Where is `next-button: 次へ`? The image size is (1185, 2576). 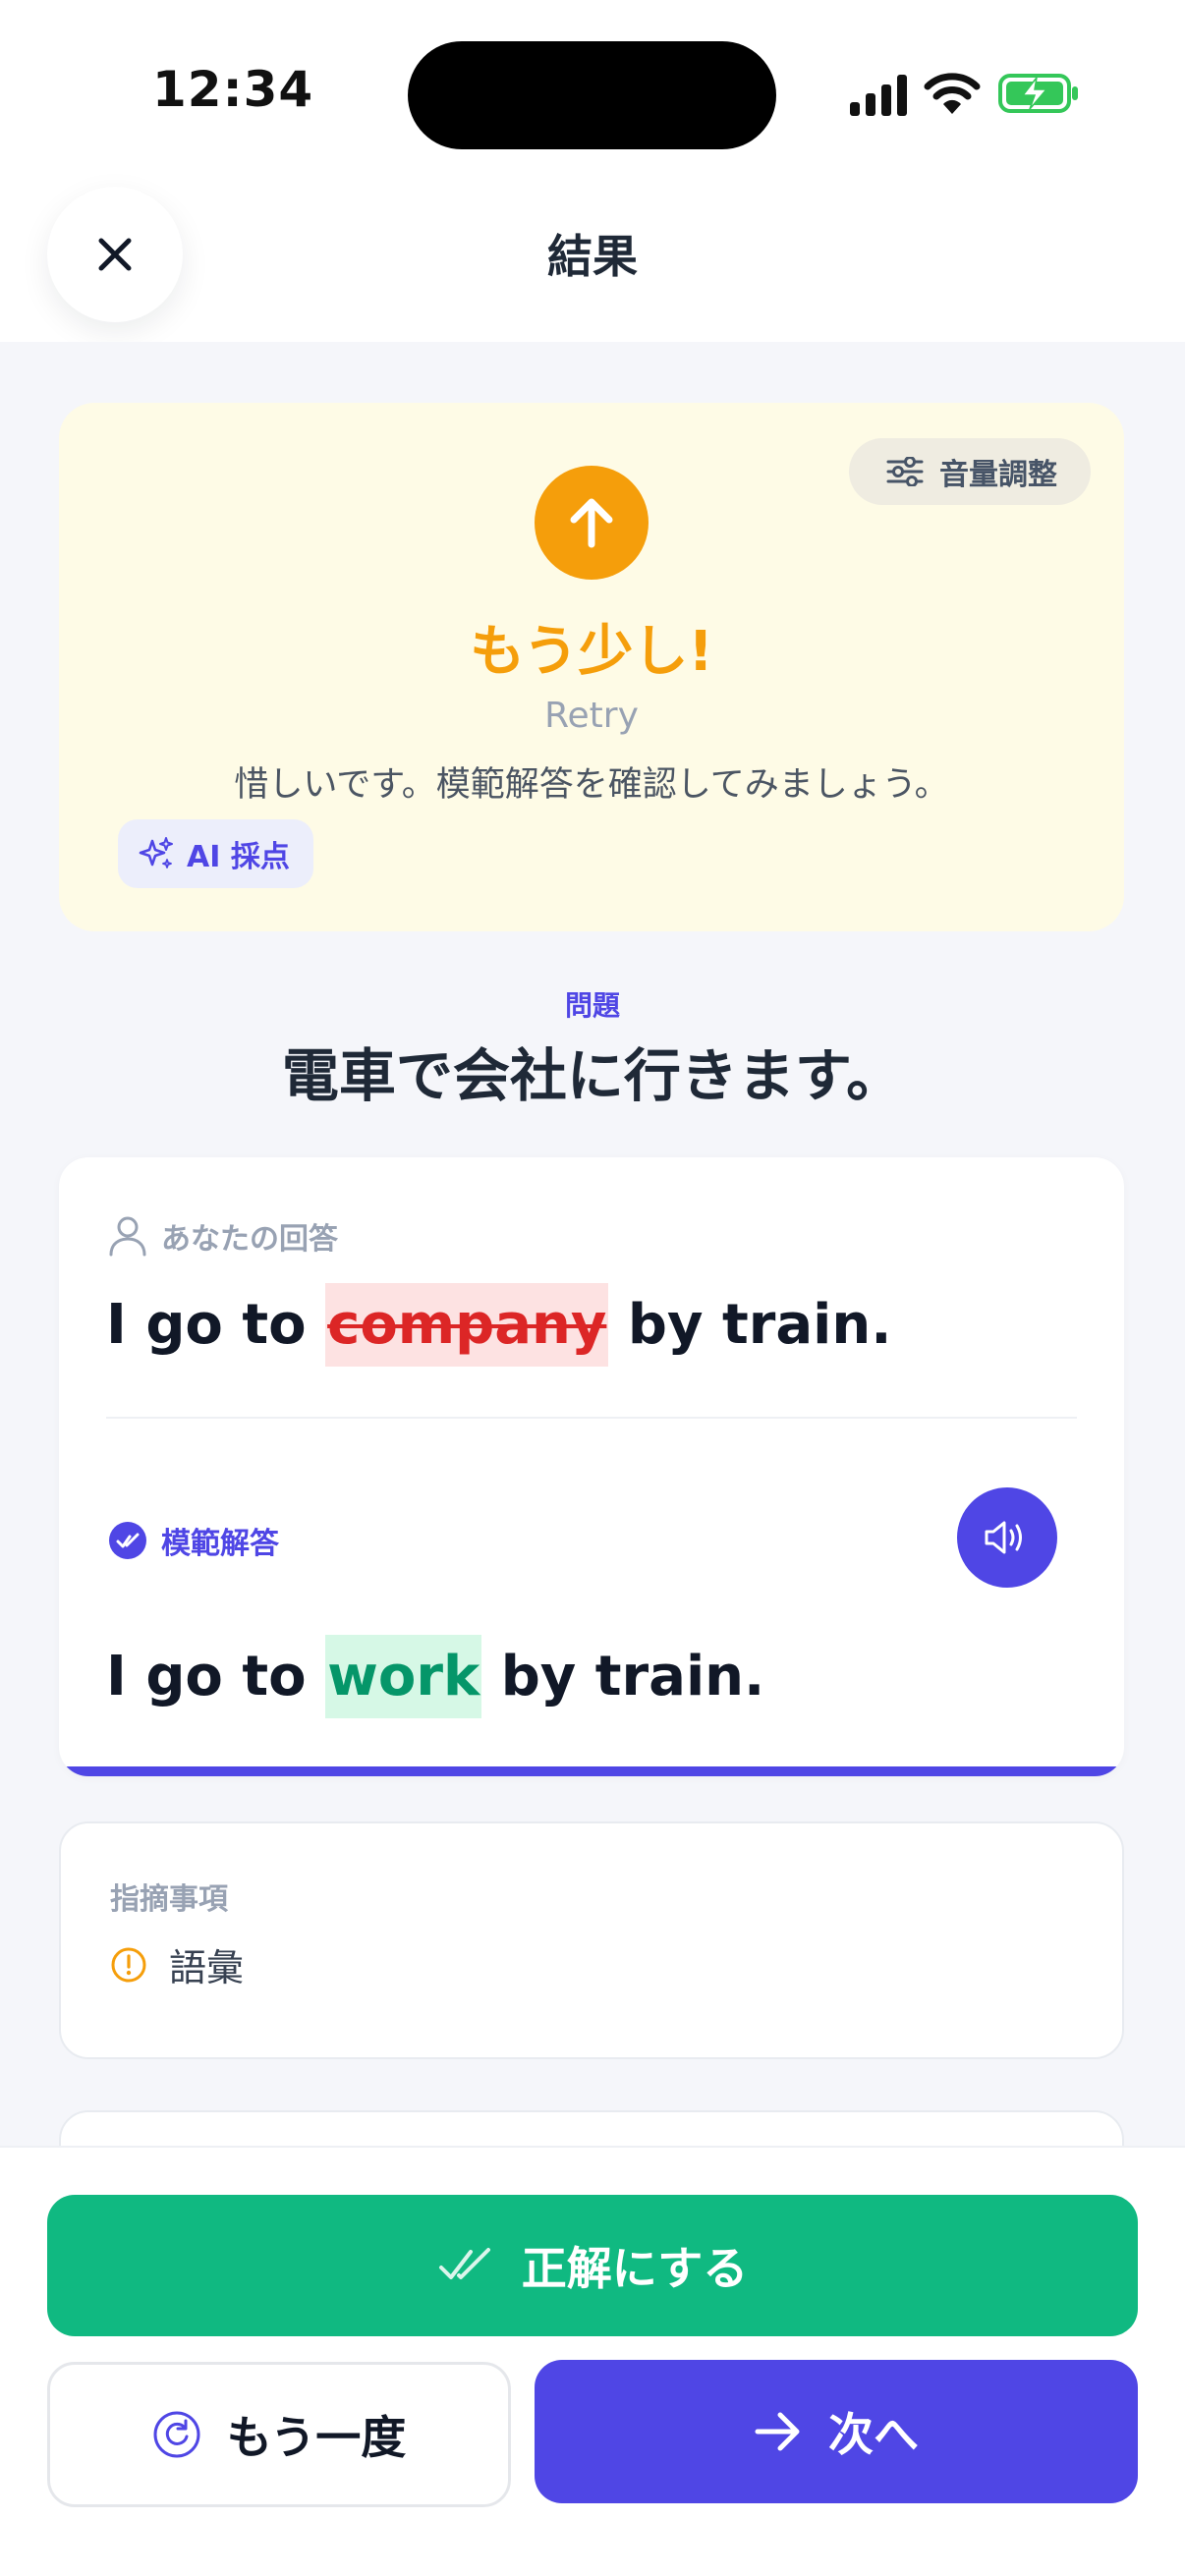
next-button: 次へ is located at coordinates (837, 2431).